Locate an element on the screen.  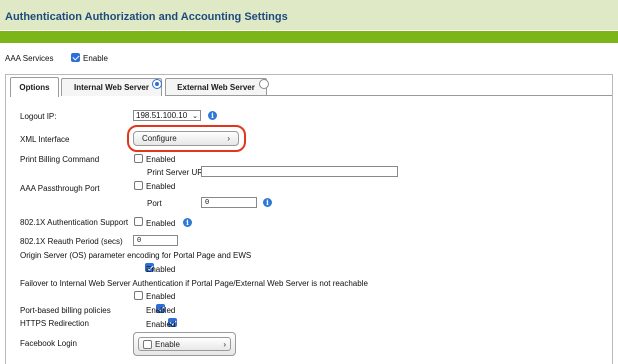
https-redirect-enabled-label: Enabled is located at coordinates (161, 324).